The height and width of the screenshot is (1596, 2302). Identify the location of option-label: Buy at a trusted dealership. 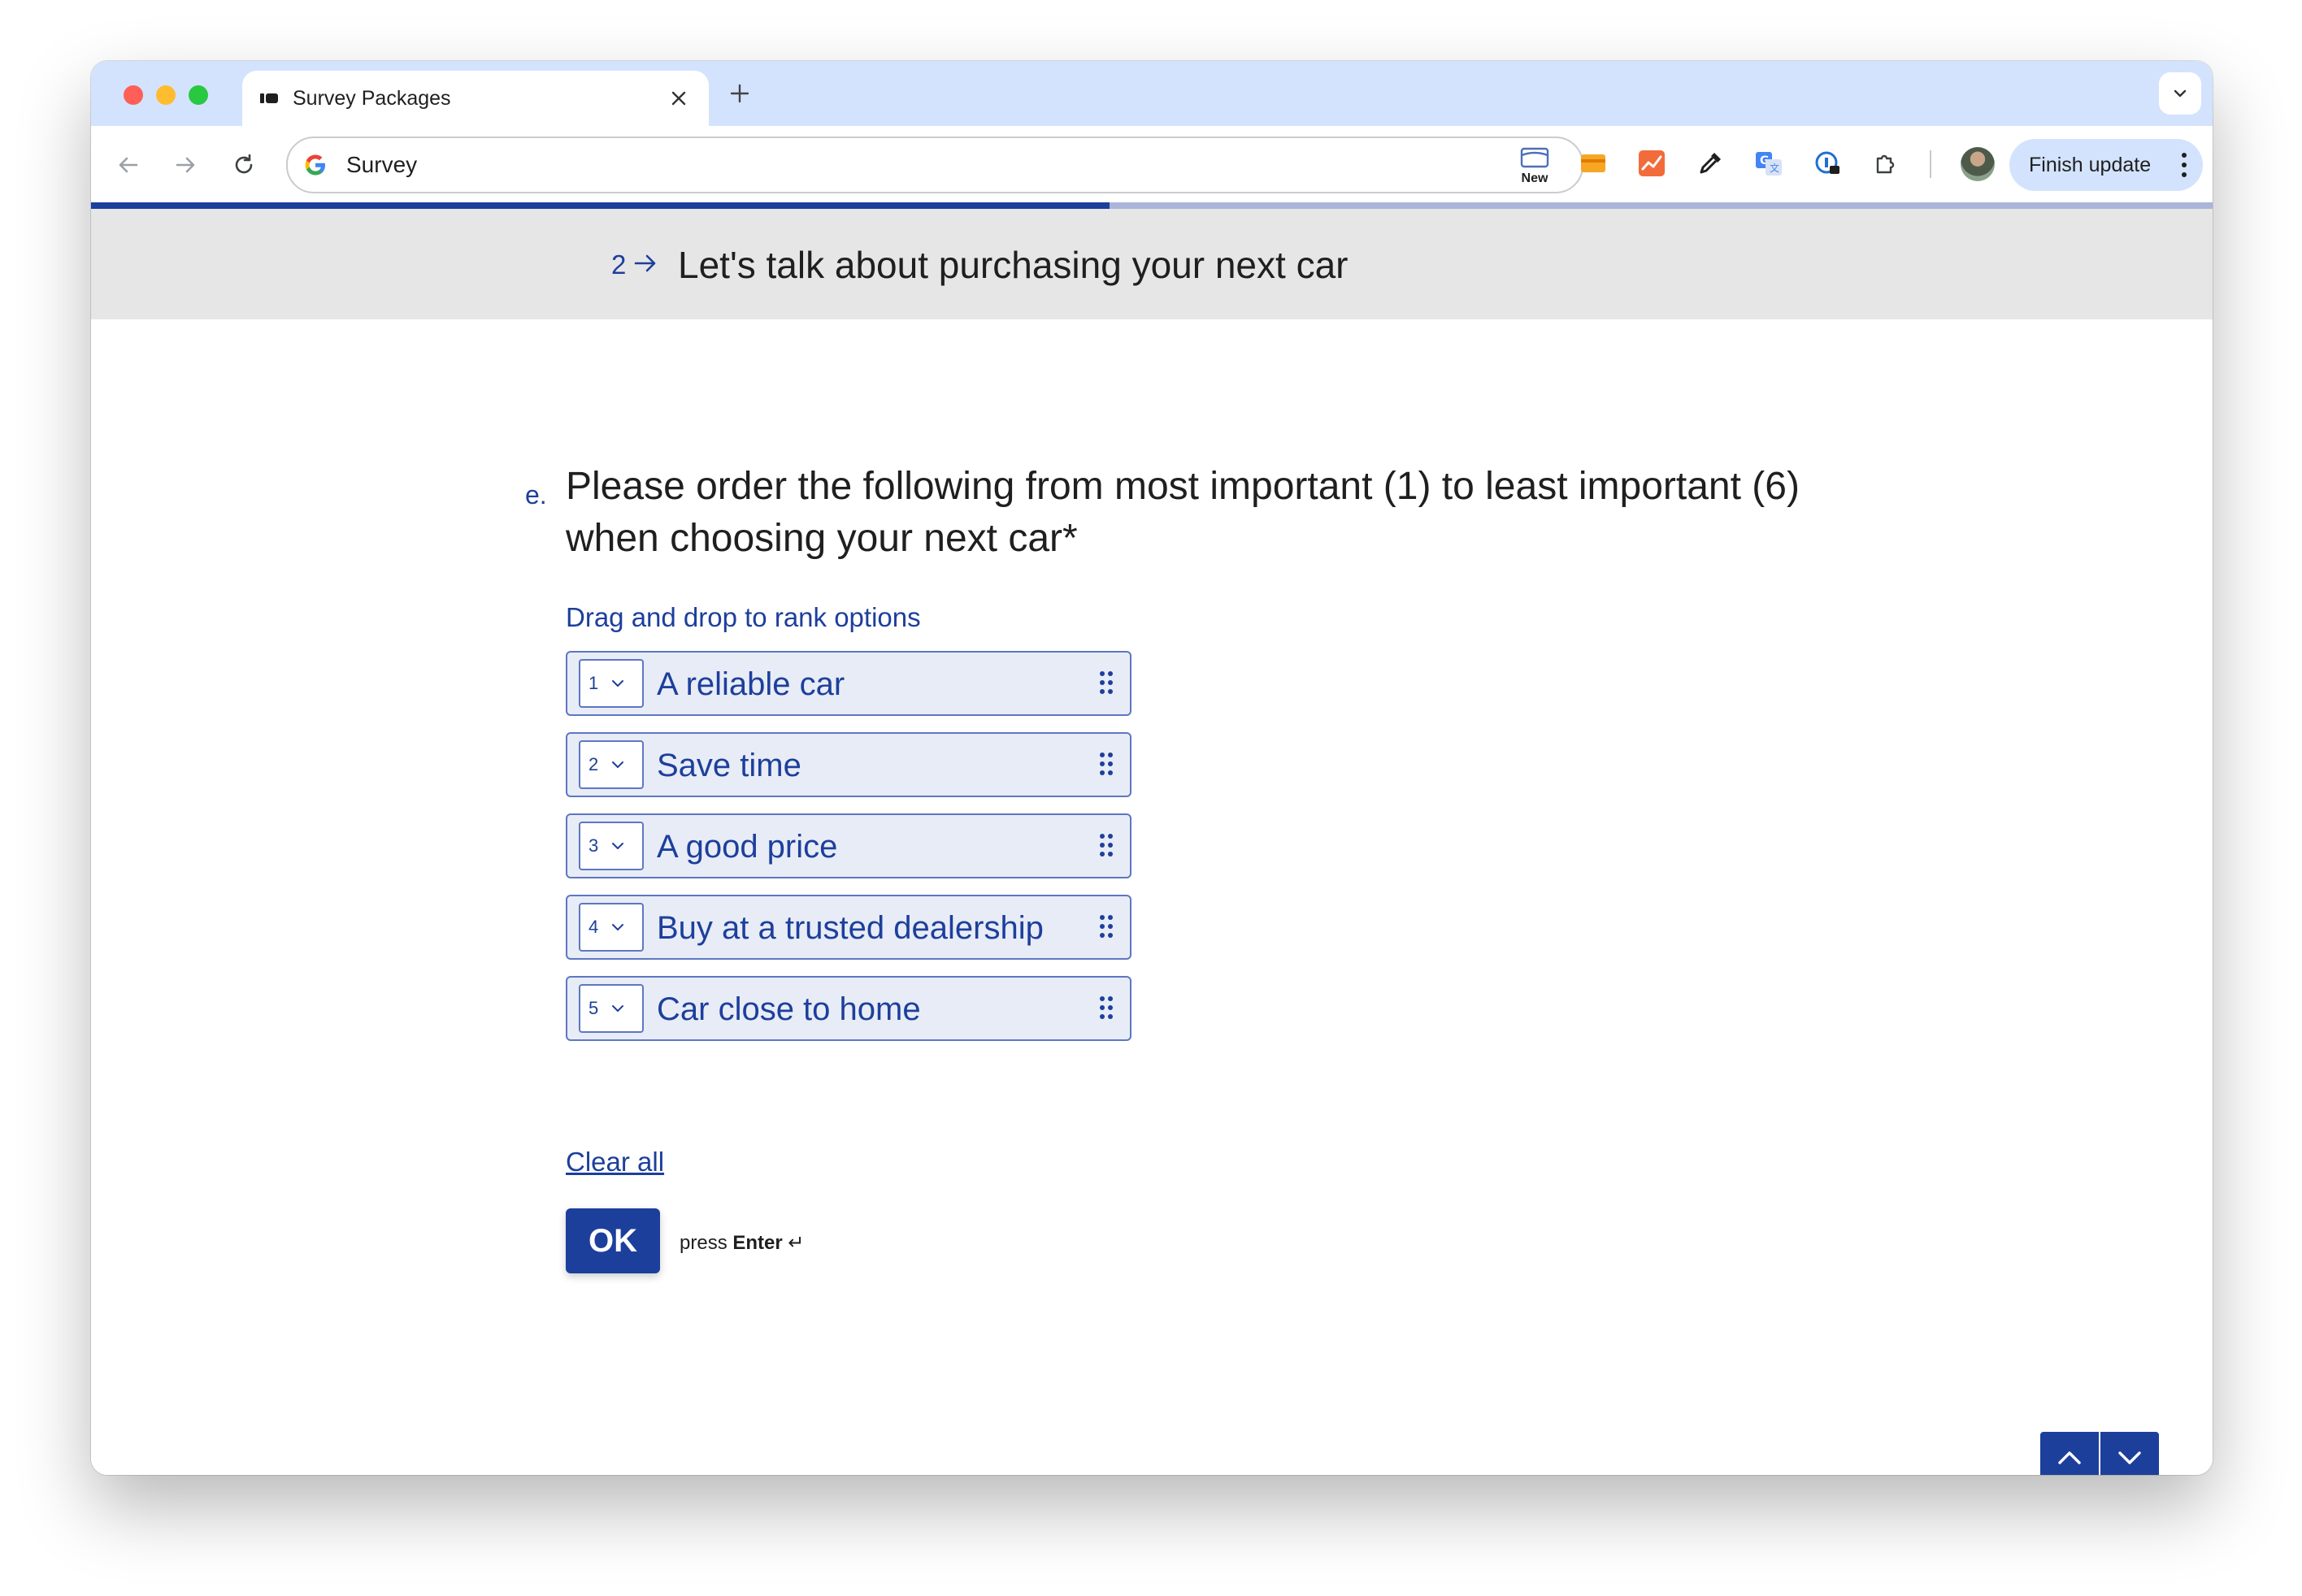
(850, 928).